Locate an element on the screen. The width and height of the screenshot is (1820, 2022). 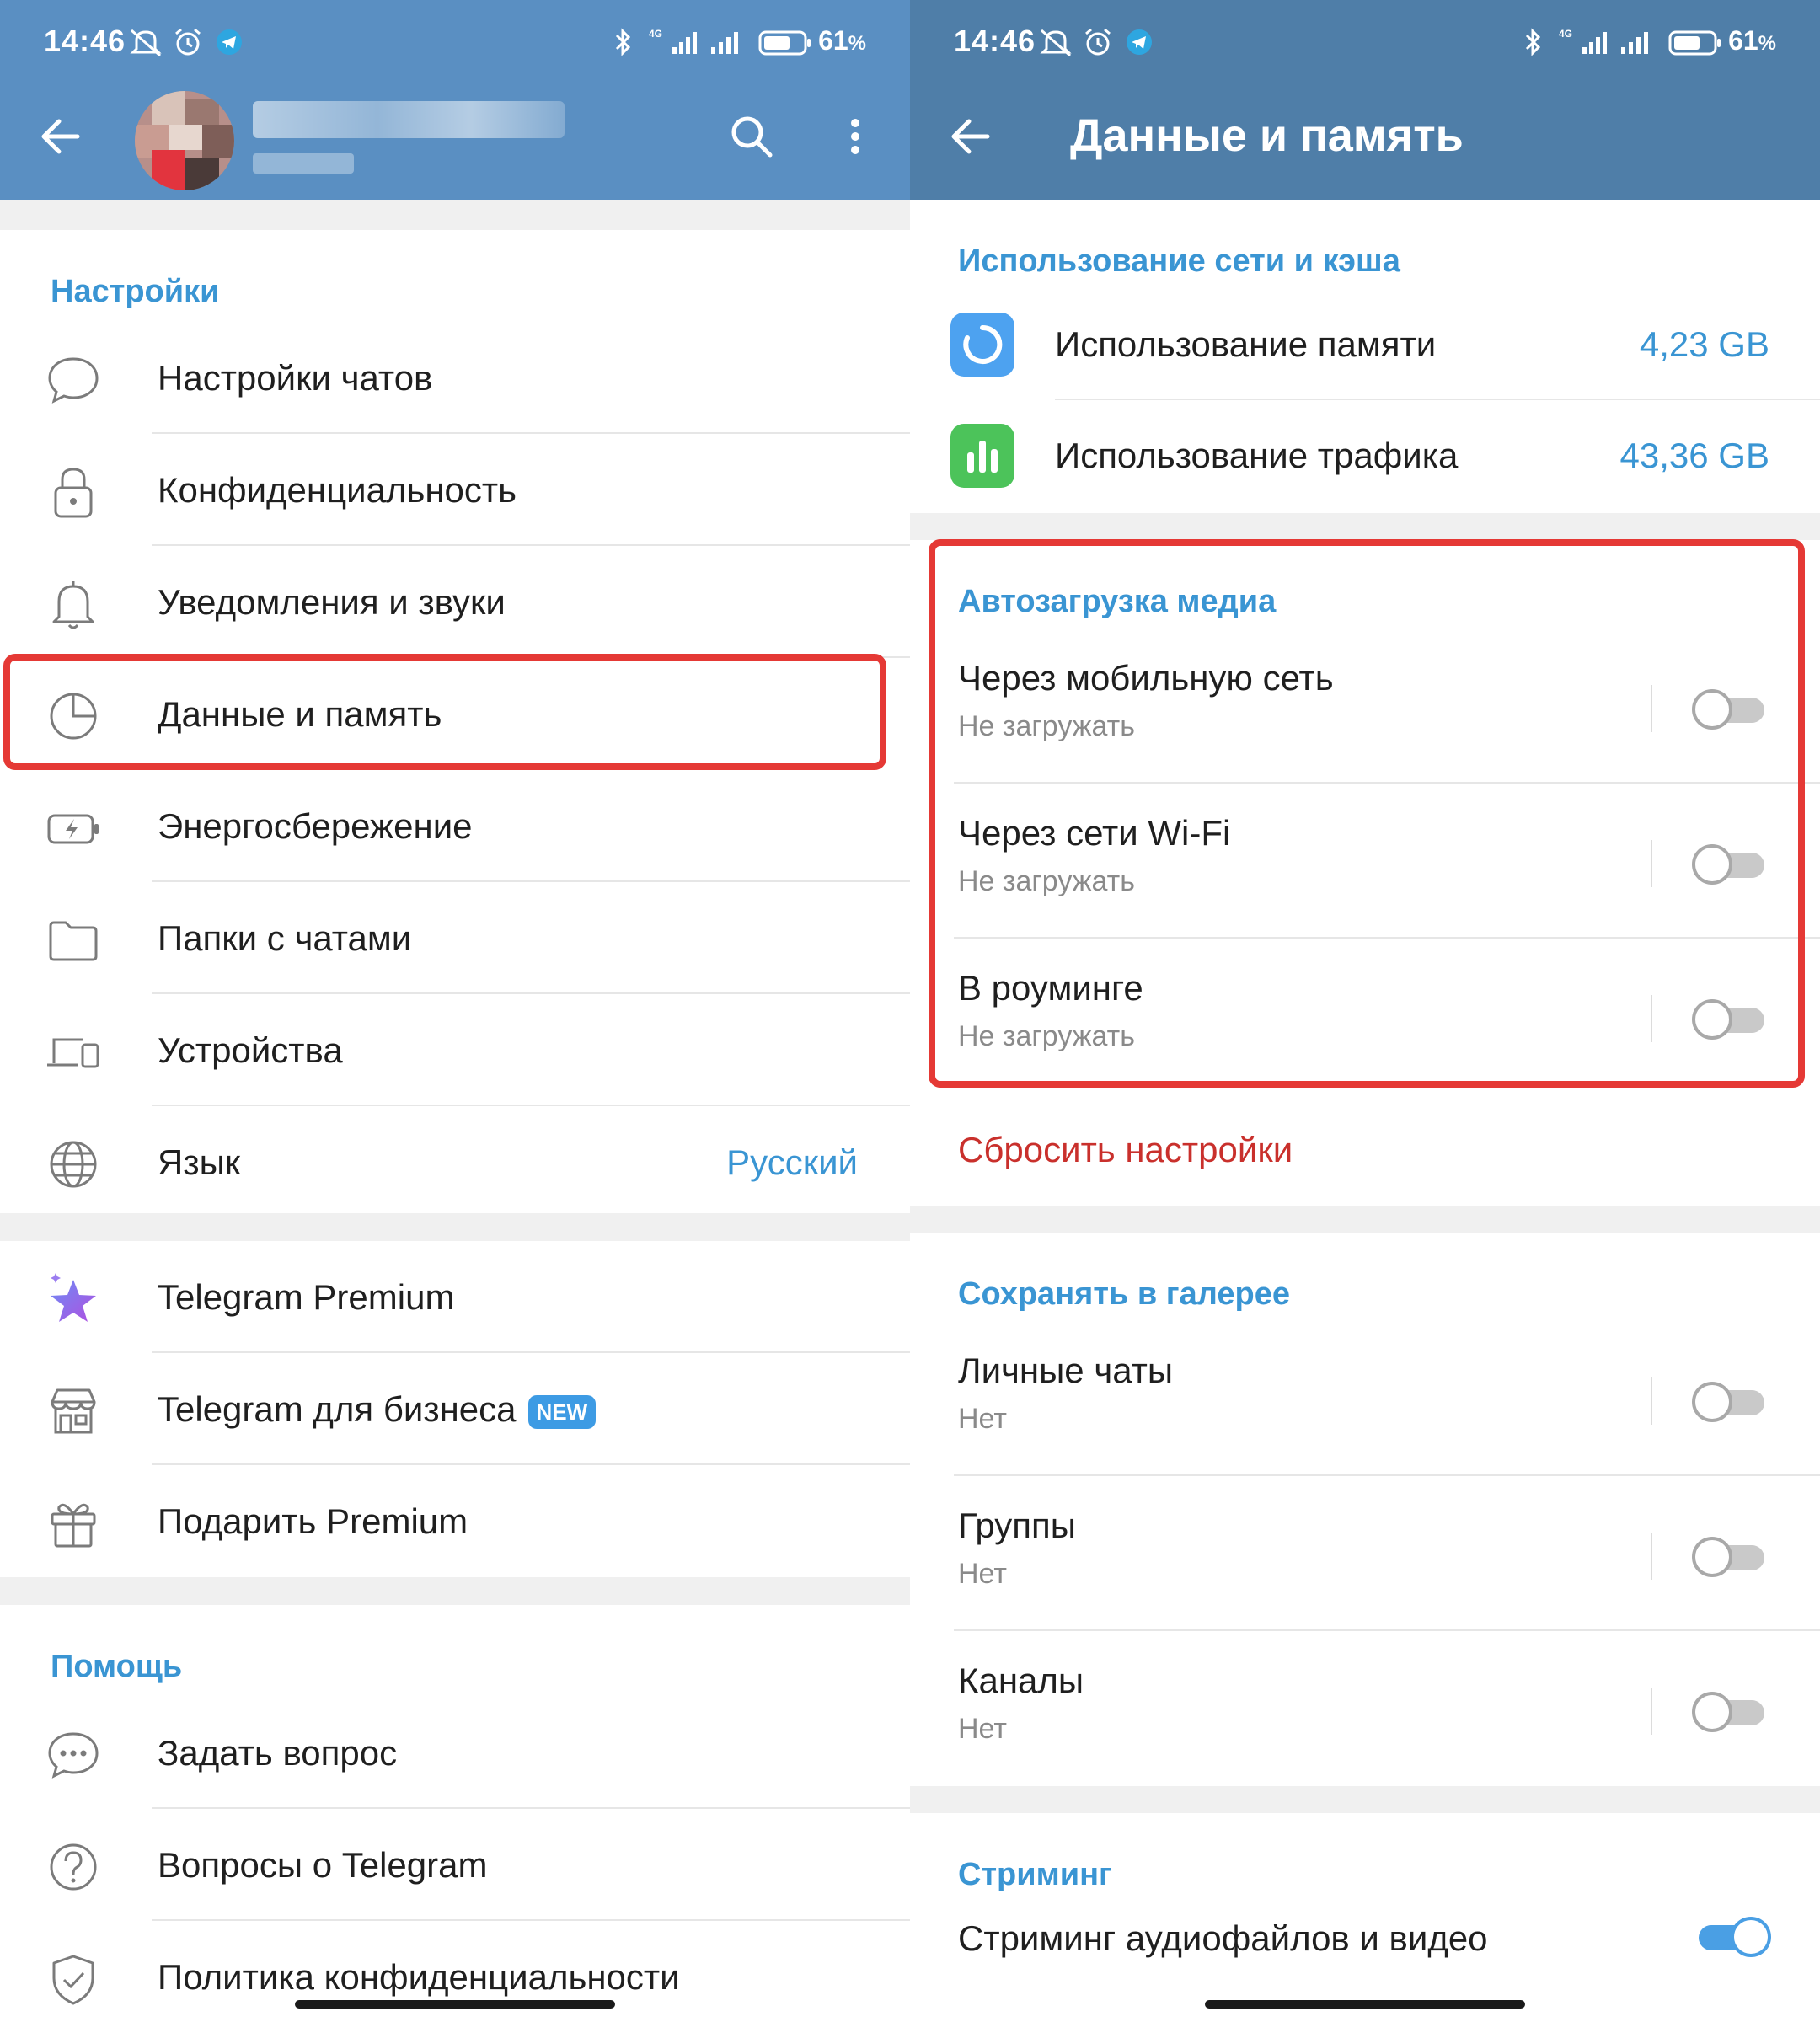
gallery-groups-status: Нет is located at coordinates (982, 1574).